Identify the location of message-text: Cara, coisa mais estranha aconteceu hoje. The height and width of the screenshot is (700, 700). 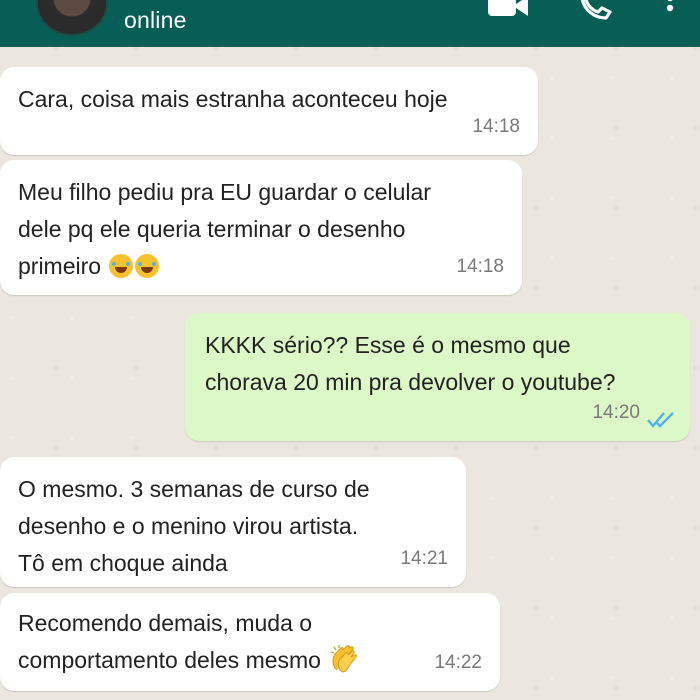
(233, 99).